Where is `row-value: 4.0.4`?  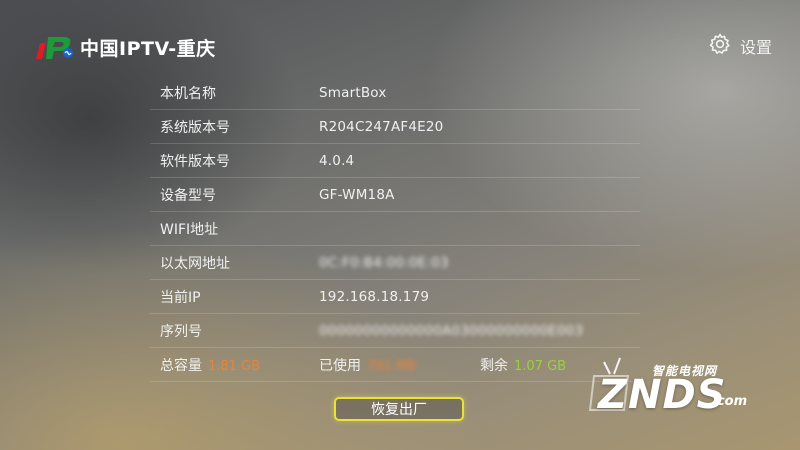
row-value: 4.0.4 is located at coordinates (337, 160).